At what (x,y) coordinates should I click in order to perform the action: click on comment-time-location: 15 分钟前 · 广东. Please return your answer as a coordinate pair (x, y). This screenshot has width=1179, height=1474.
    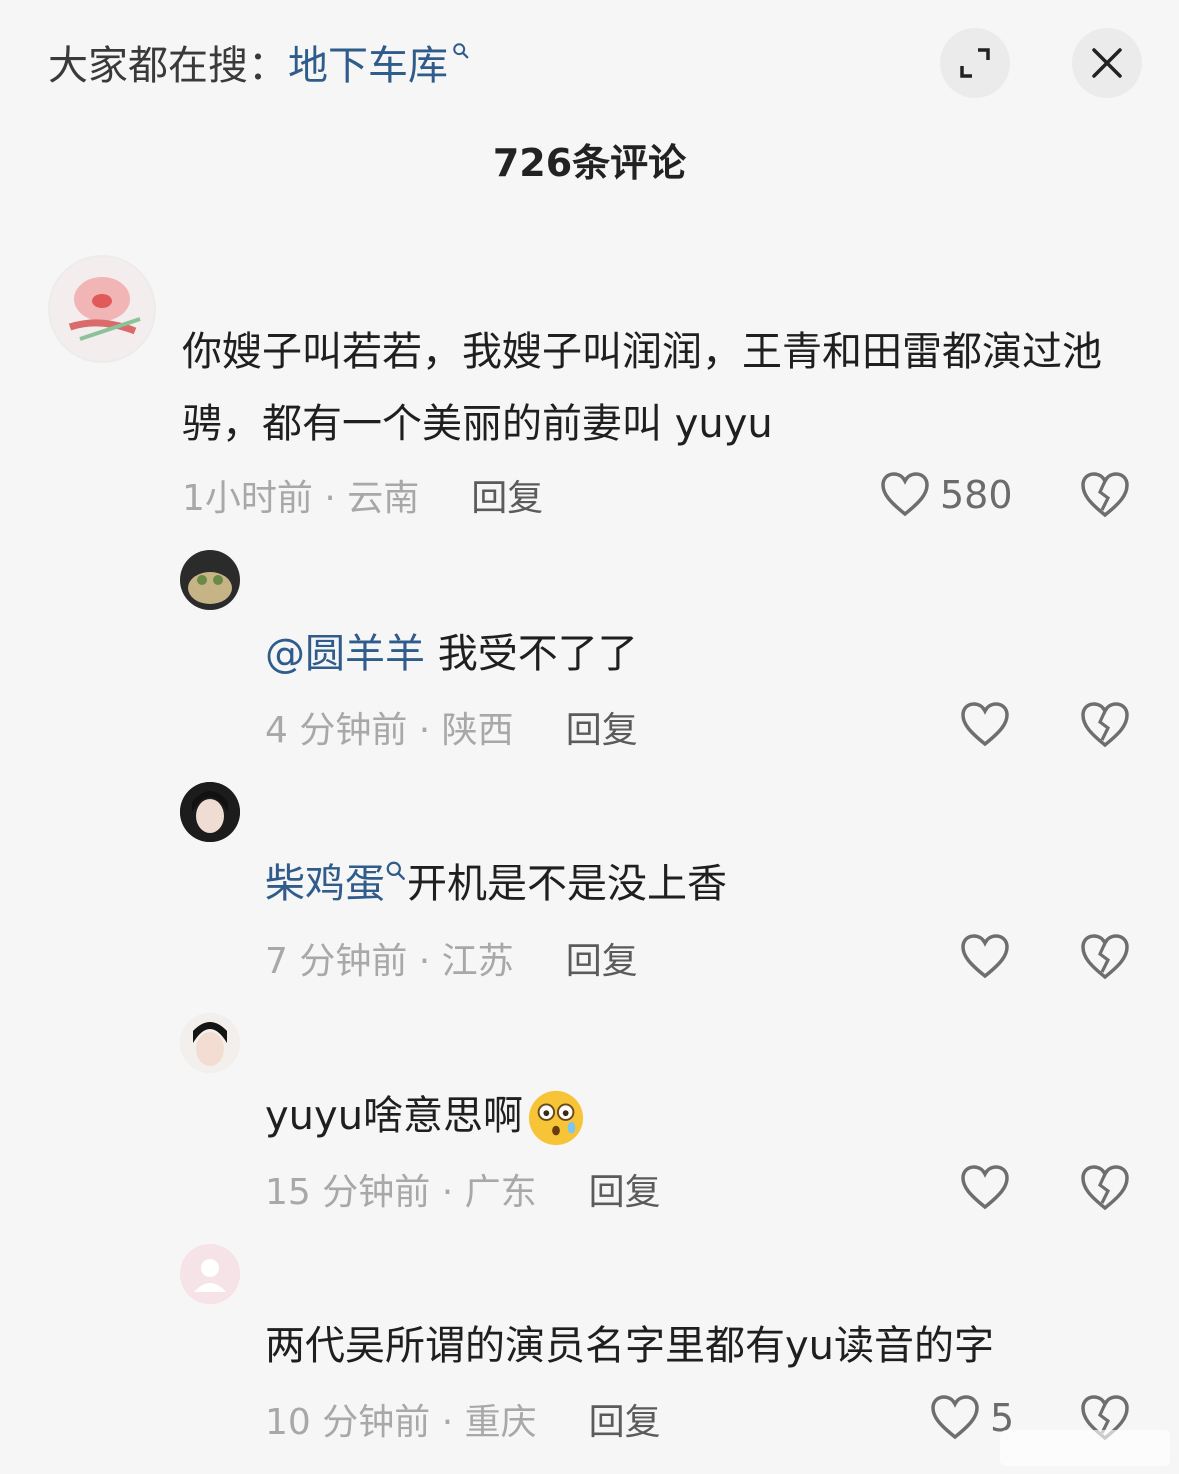
    Looking at the image, I should click on (401, 1192).